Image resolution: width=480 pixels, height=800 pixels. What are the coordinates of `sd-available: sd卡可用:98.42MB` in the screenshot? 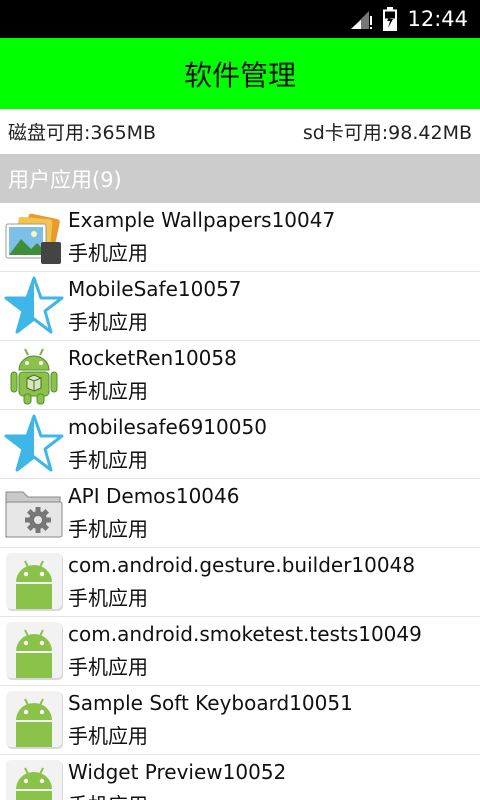 It's located at (387, 133).